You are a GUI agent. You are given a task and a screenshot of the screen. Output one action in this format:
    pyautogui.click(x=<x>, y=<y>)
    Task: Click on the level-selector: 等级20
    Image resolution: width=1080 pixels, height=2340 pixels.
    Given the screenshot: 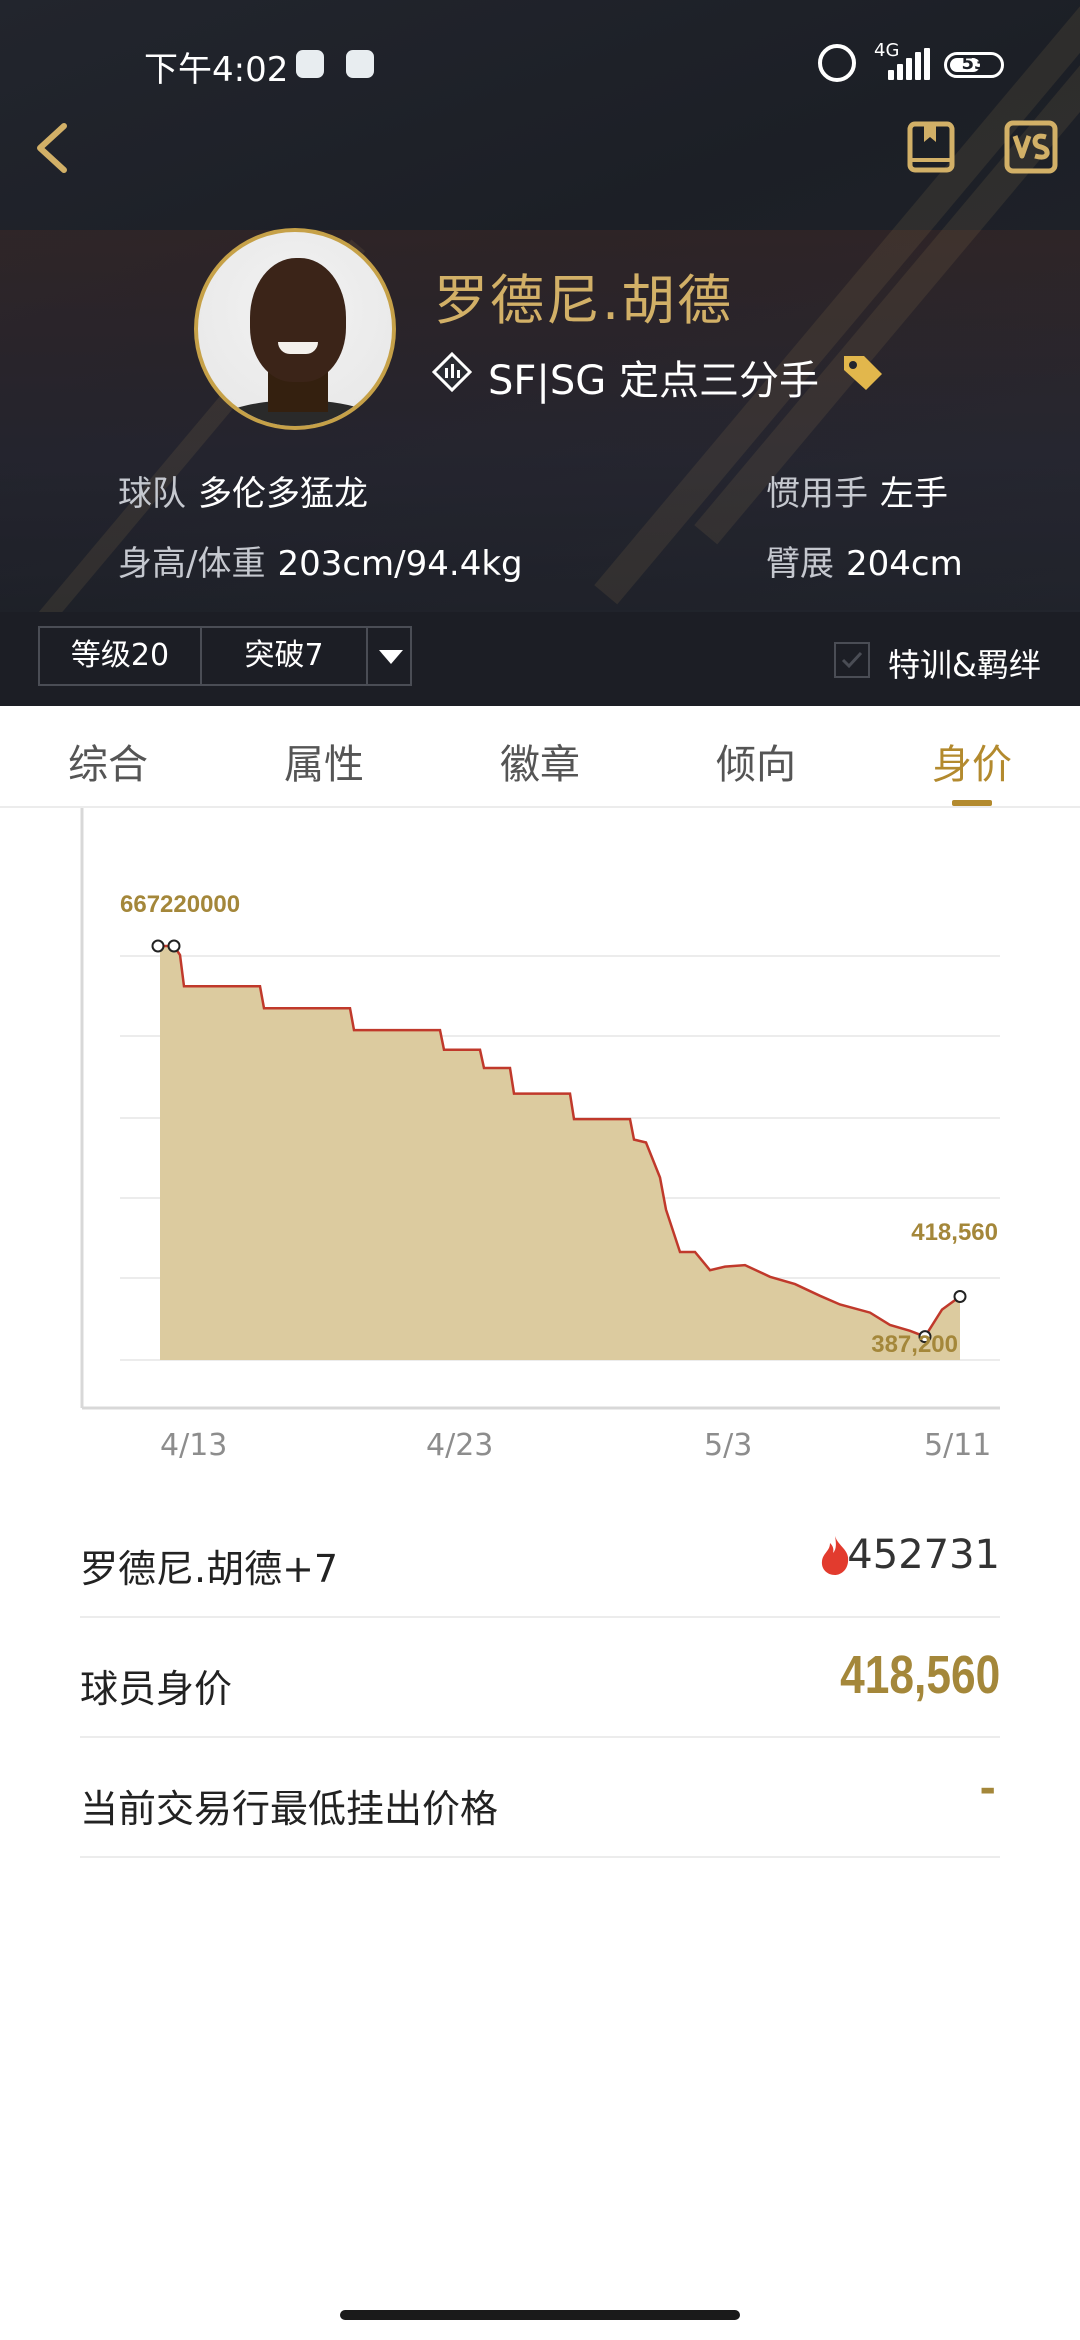 What is the action you would take?
    pyautogui.click(x=120, y=656)
    